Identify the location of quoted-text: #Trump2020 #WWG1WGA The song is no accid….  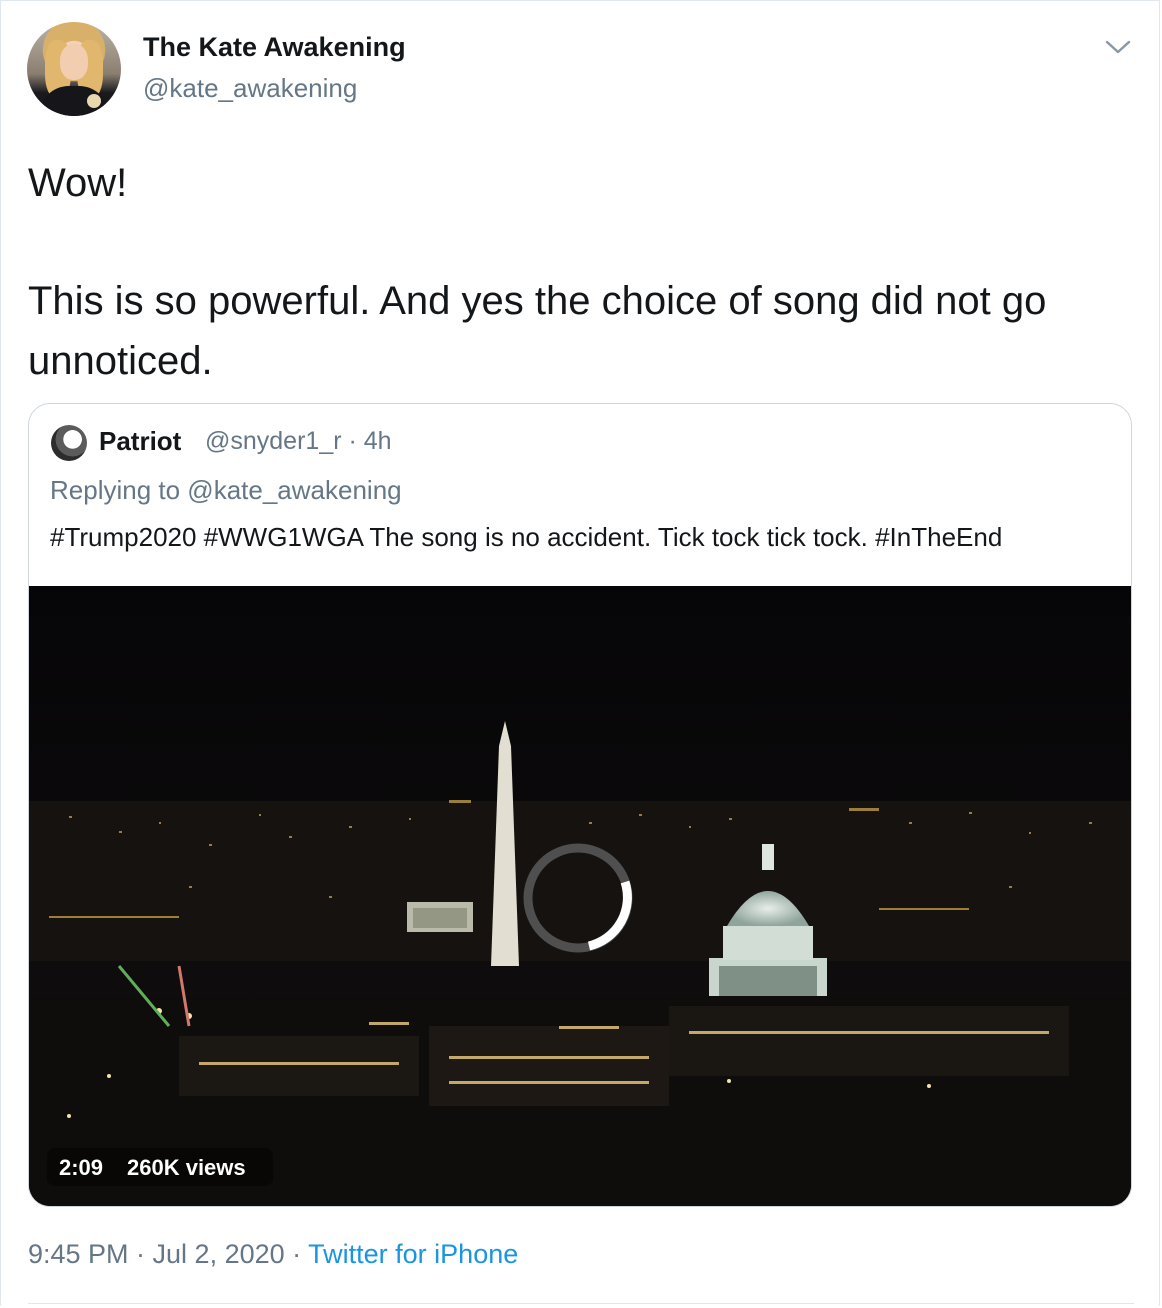
(526, 537).